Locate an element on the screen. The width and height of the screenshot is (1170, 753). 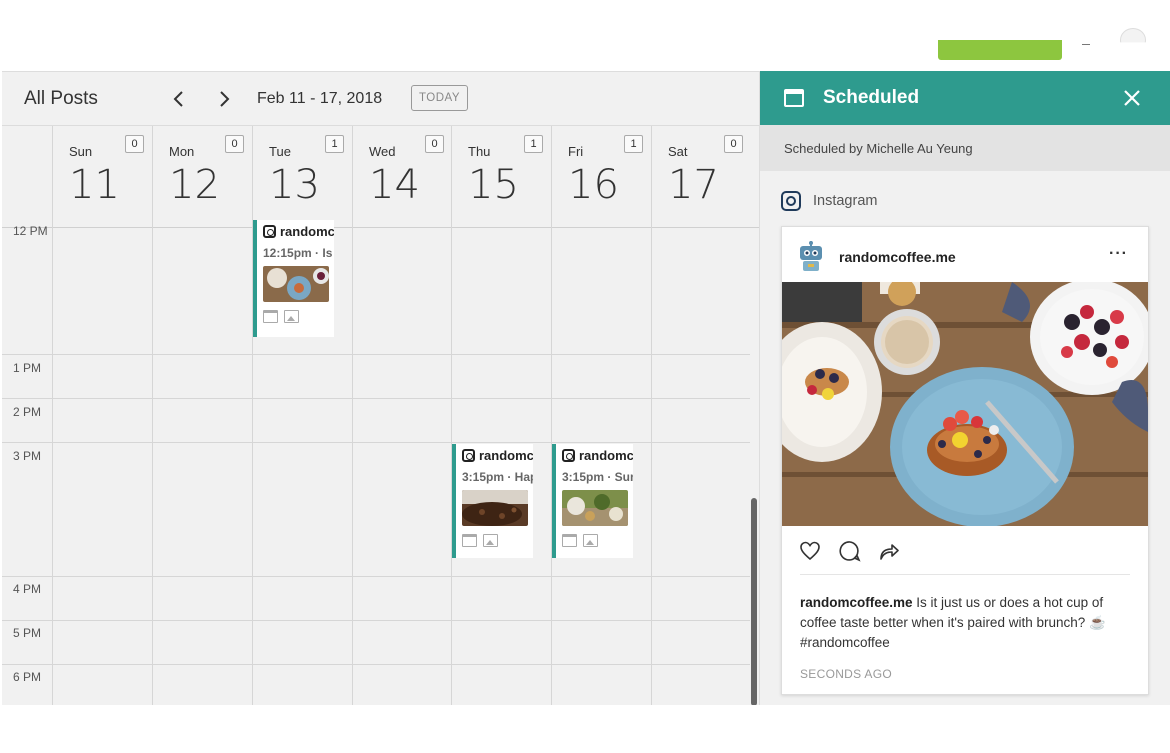
scheduled-post-card: randomcoffee.me 12:15pm · Is it just us is located at coordinates (293, 278).